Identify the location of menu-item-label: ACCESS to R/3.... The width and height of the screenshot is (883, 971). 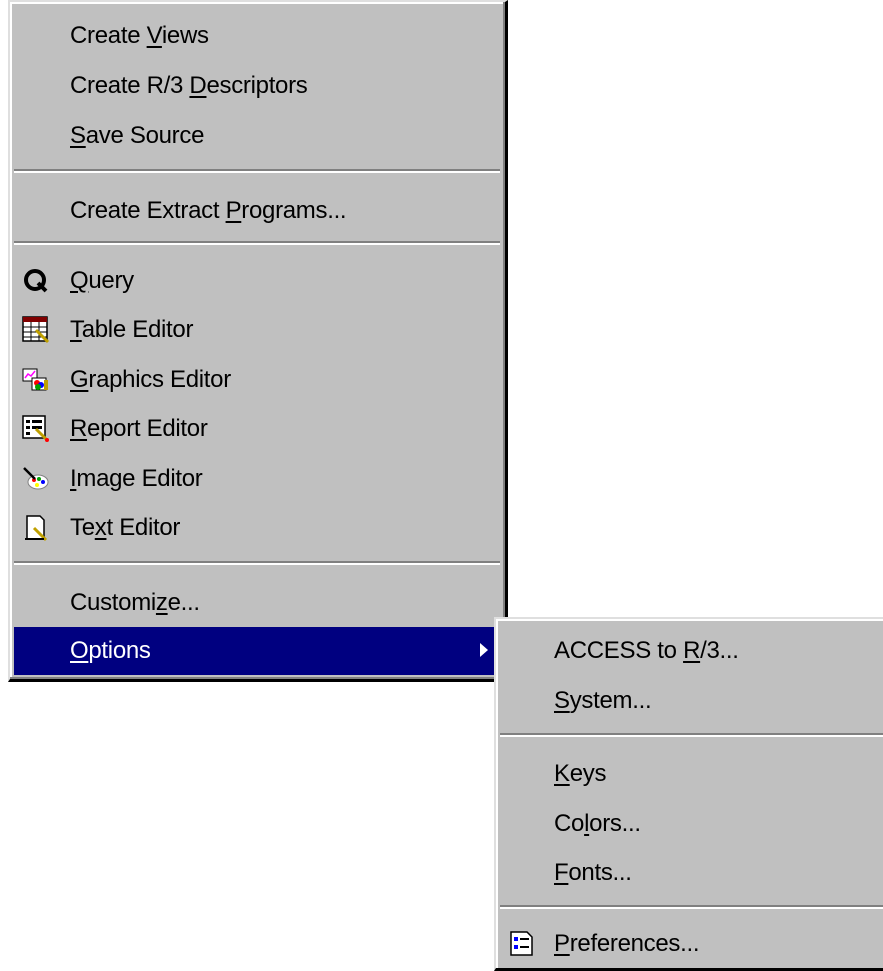
(646, 650).